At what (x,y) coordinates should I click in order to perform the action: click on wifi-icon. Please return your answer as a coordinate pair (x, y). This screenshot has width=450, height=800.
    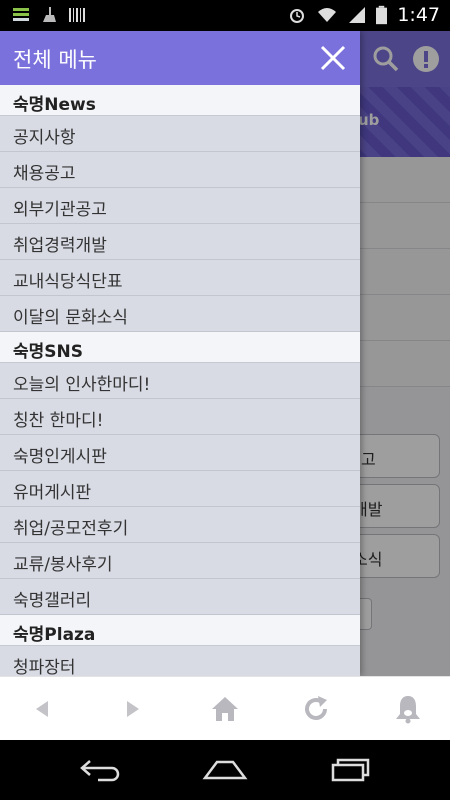
    Looking at the image, I should click on (327, 15).